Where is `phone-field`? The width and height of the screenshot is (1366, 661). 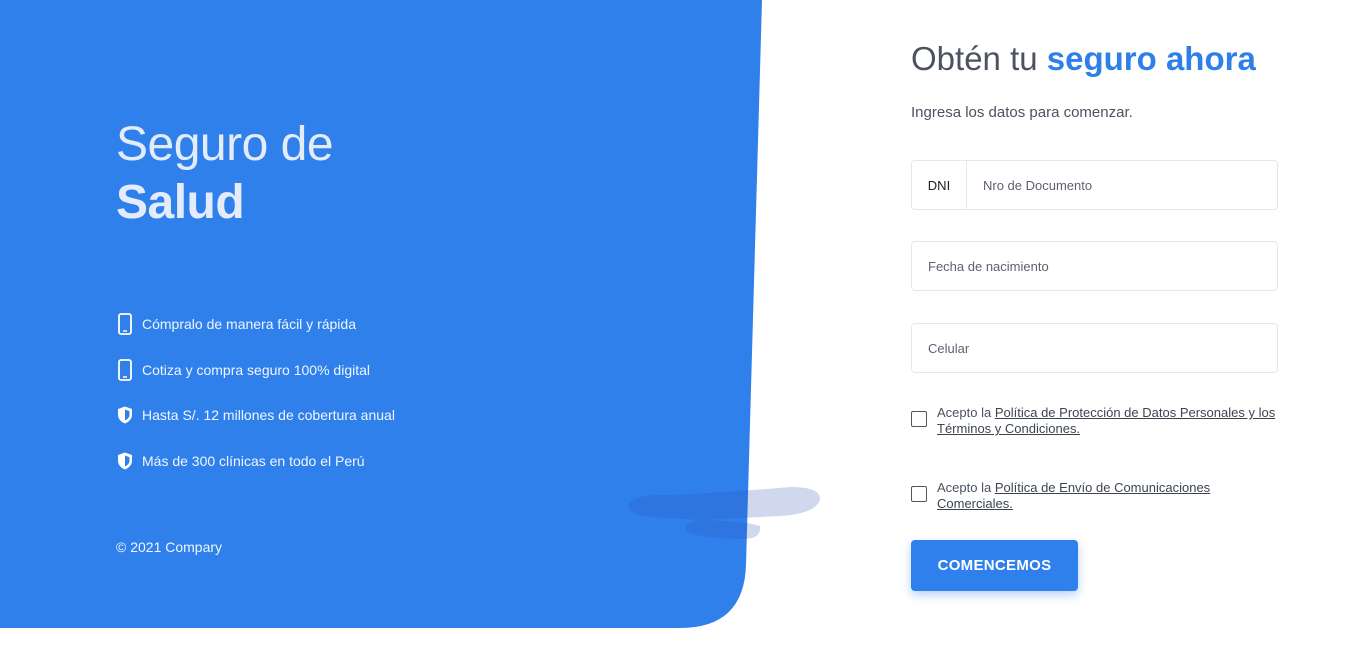
phone-field is located at coordinates (1094, 348).